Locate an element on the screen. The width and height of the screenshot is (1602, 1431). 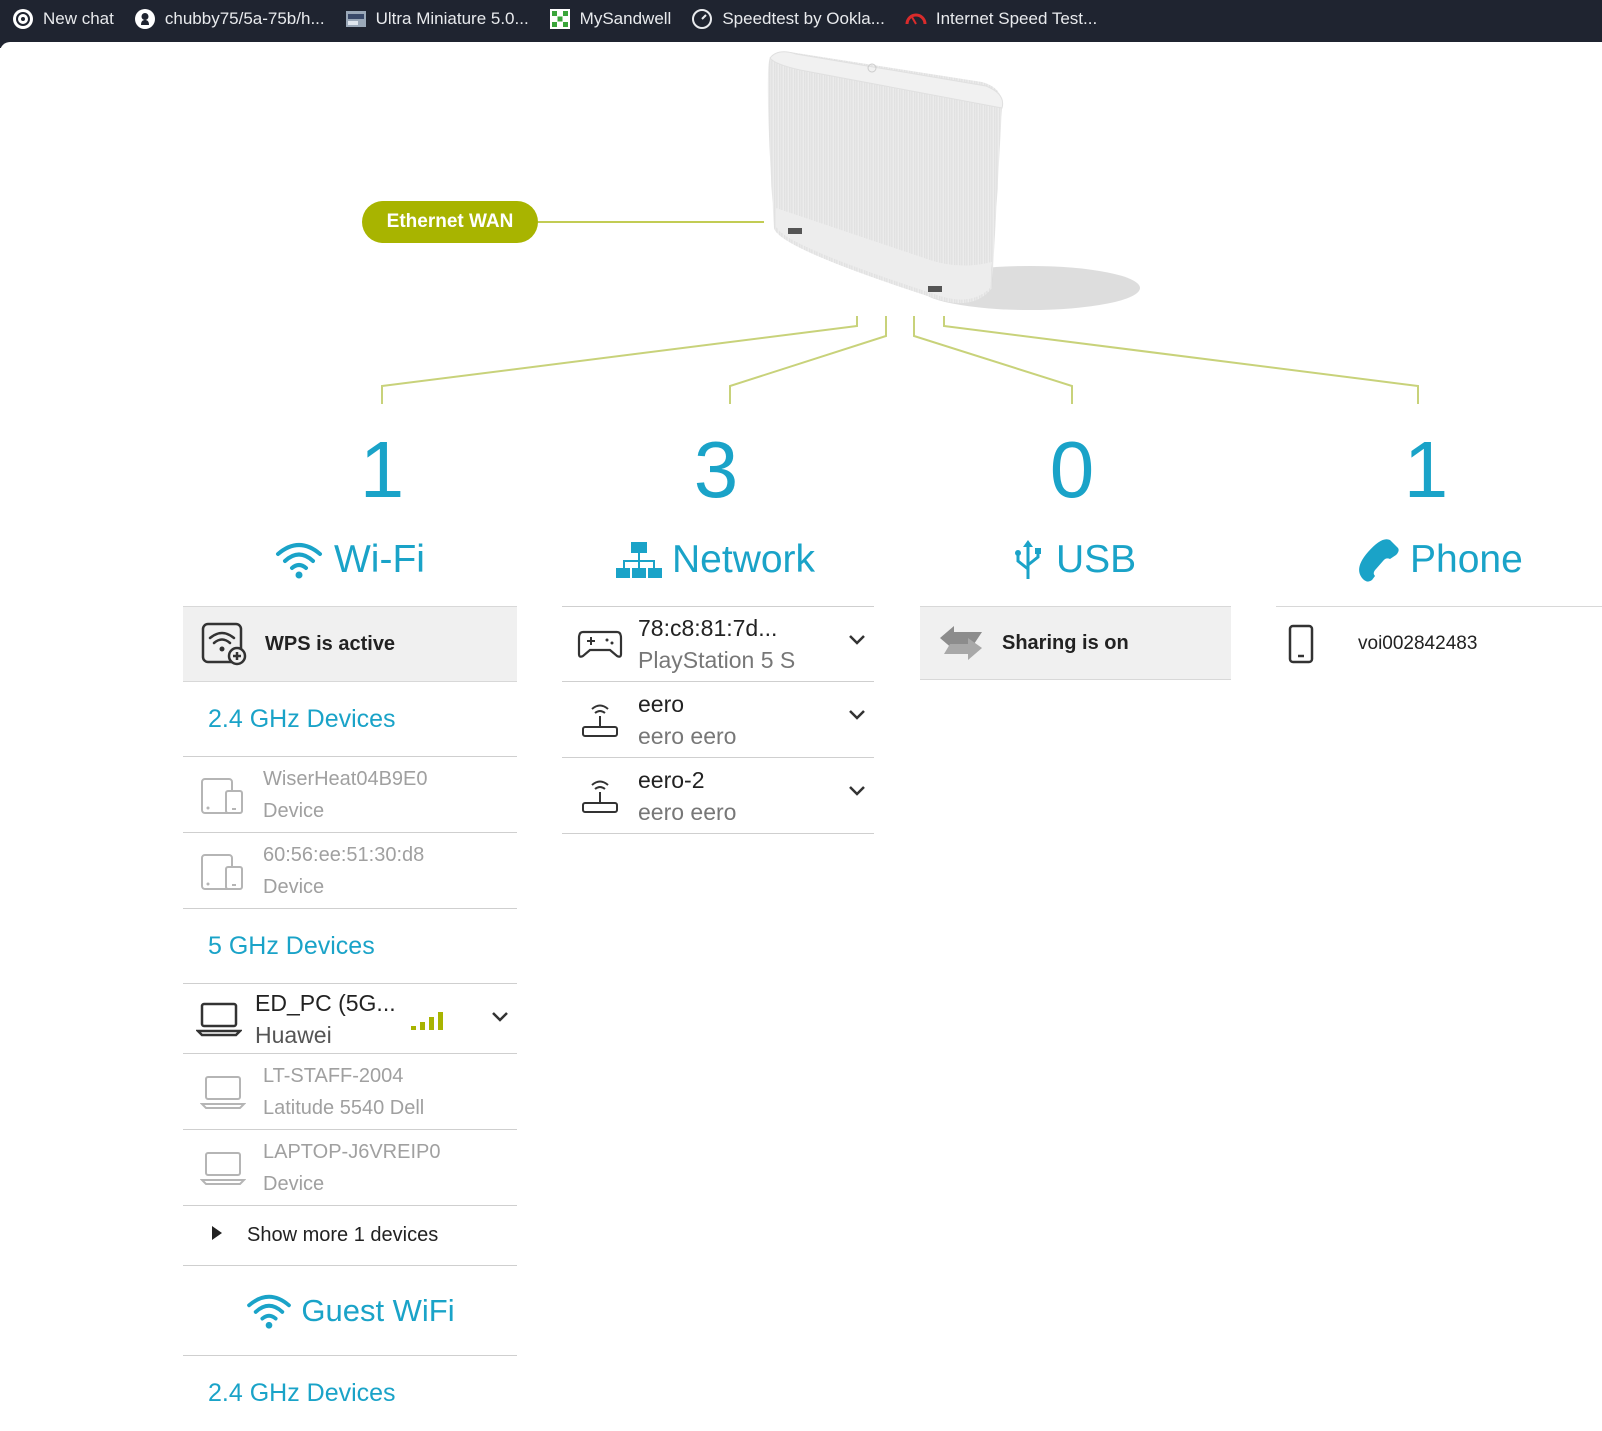
network-count: 3 is located at coordinates (716, 469).